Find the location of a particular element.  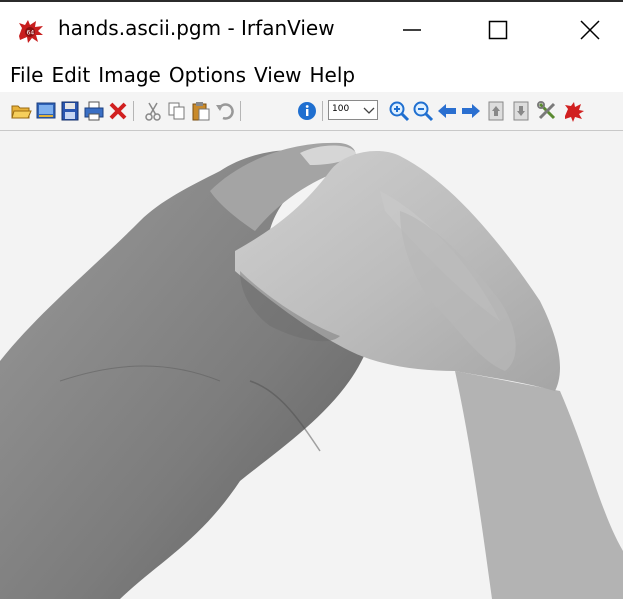

exit-button is located at coordinates (573, 111).